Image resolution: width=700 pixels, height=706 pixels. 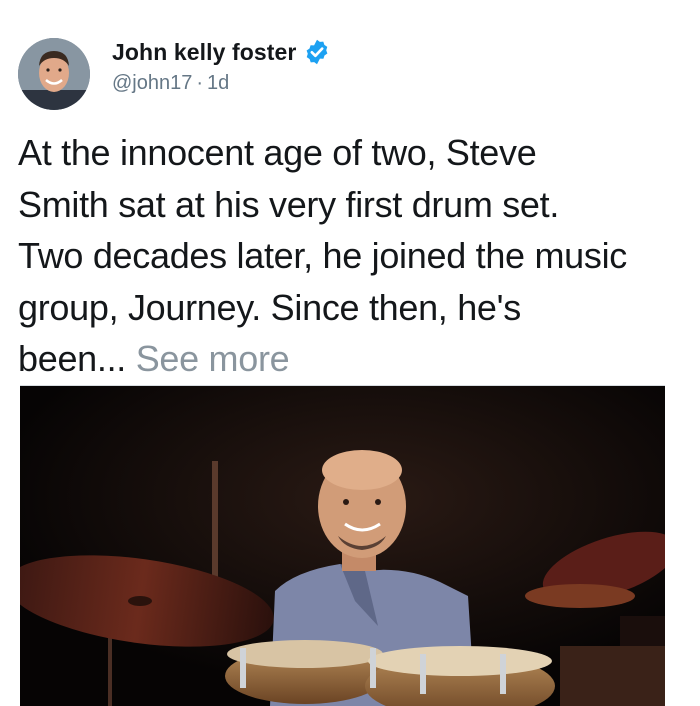 I want to click on avatar, so click(x=54, y=74).